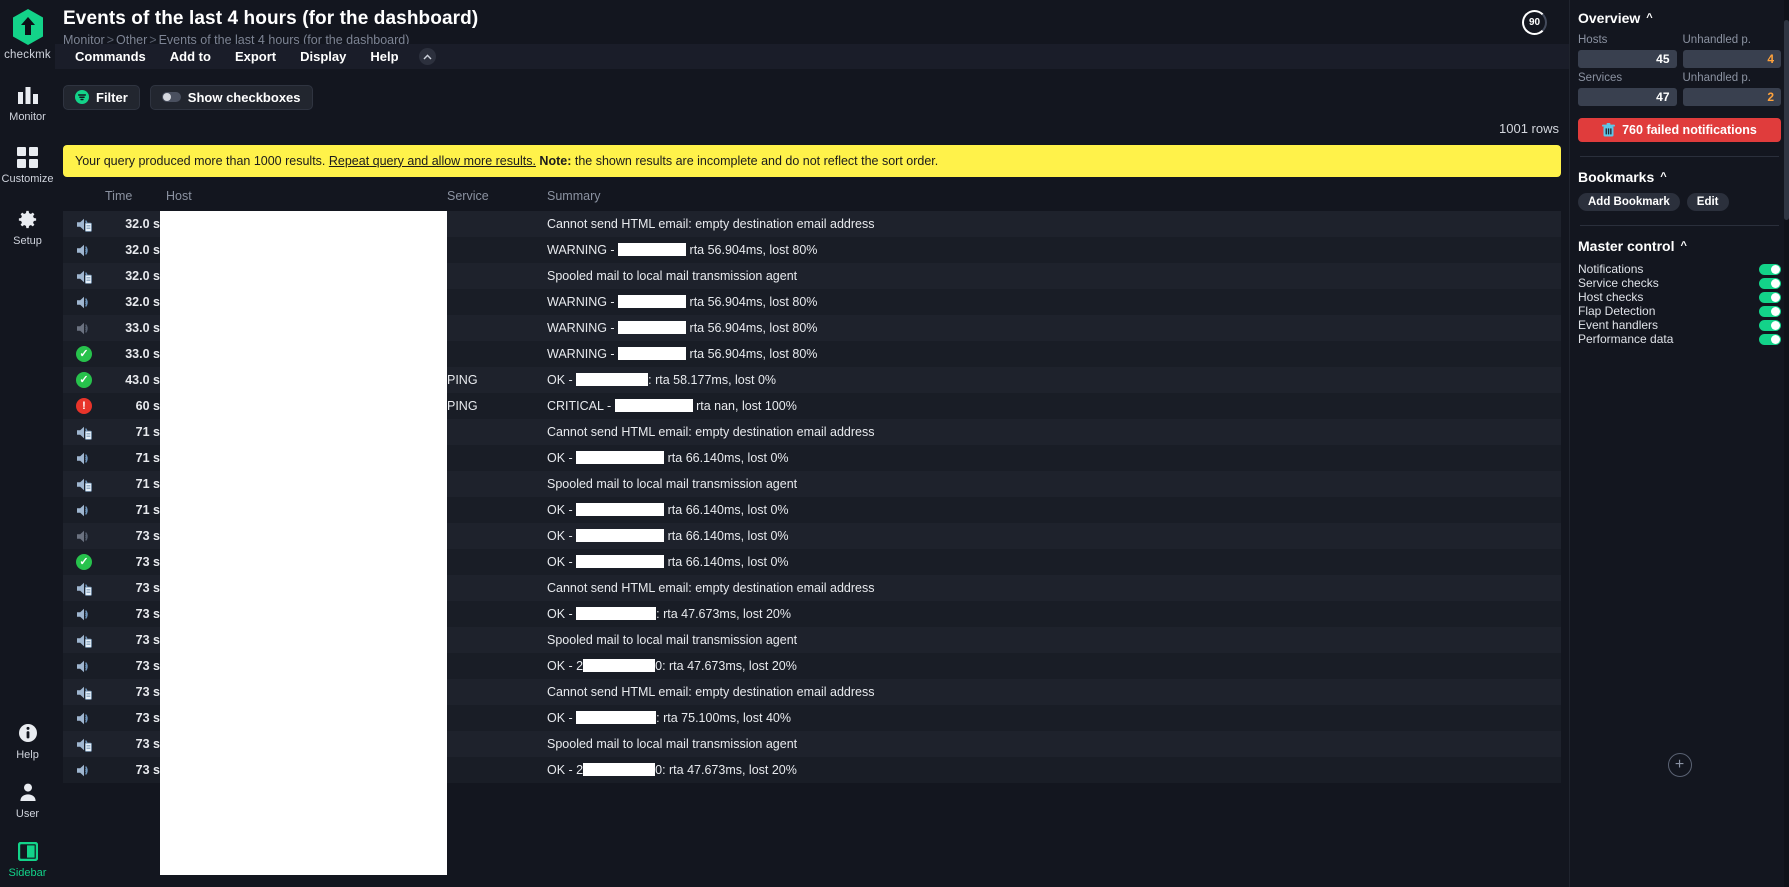 The height and width of the screenshot is (887, 1789). Describe the element at coordinates (27, 858) in the screenshot. I see `sidebar-item-sidebar-toggle: Sidebar` at that location.